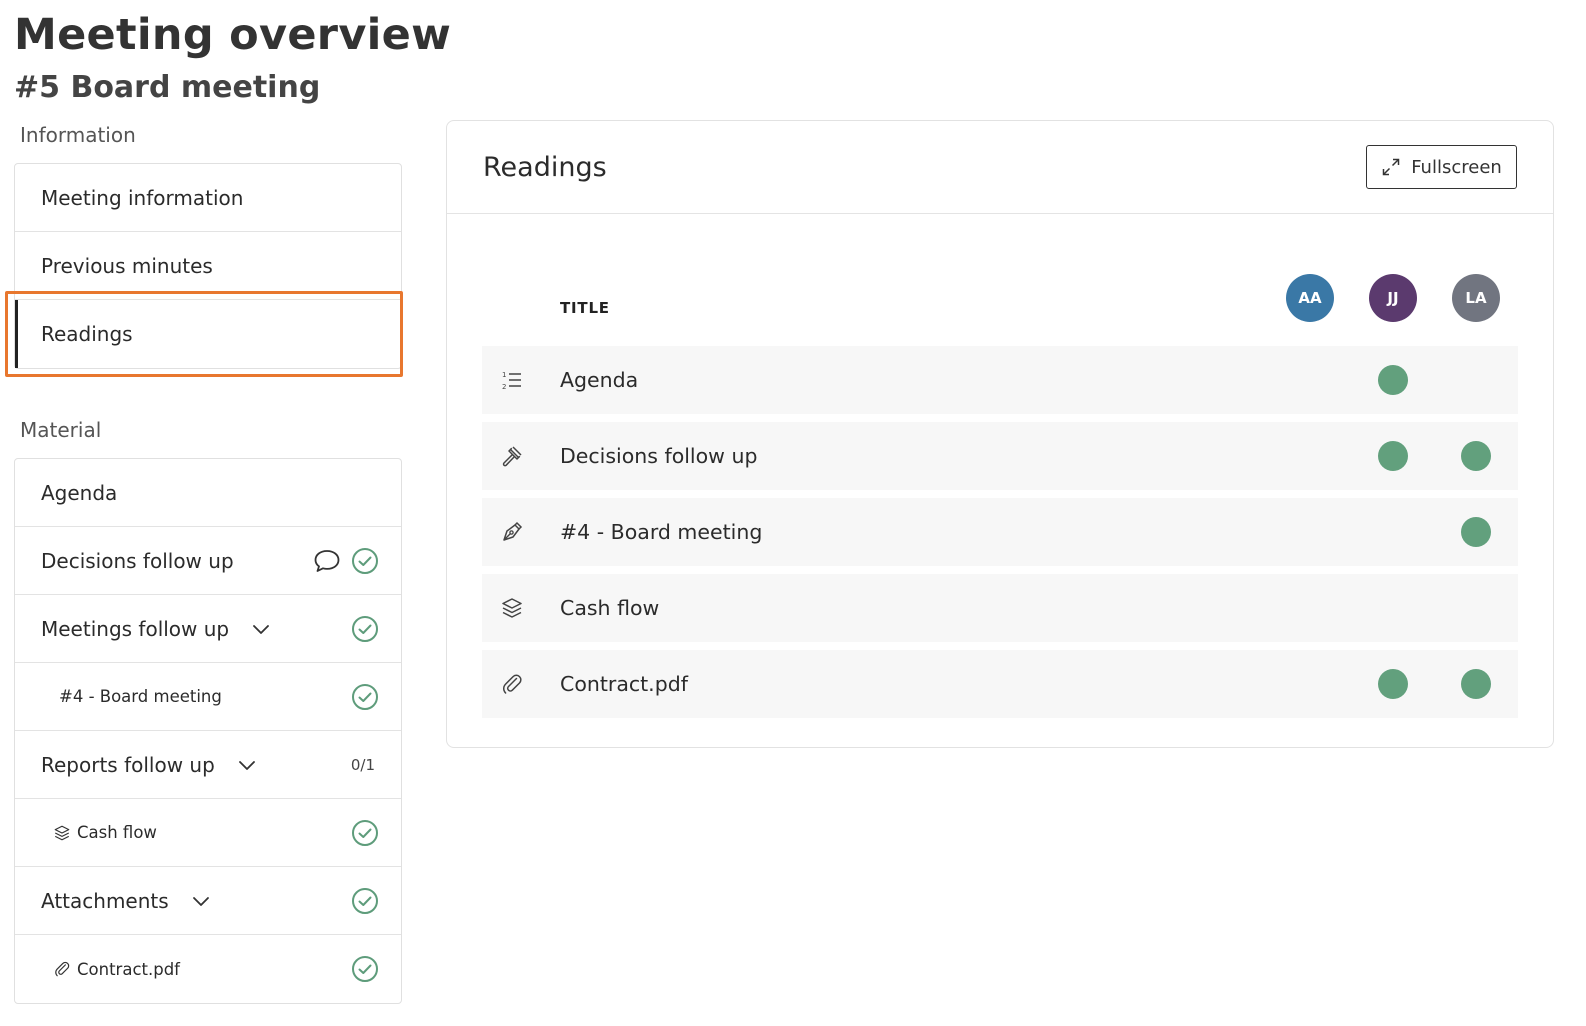  I want to click on pen-nib-icon, so click(513, 531).